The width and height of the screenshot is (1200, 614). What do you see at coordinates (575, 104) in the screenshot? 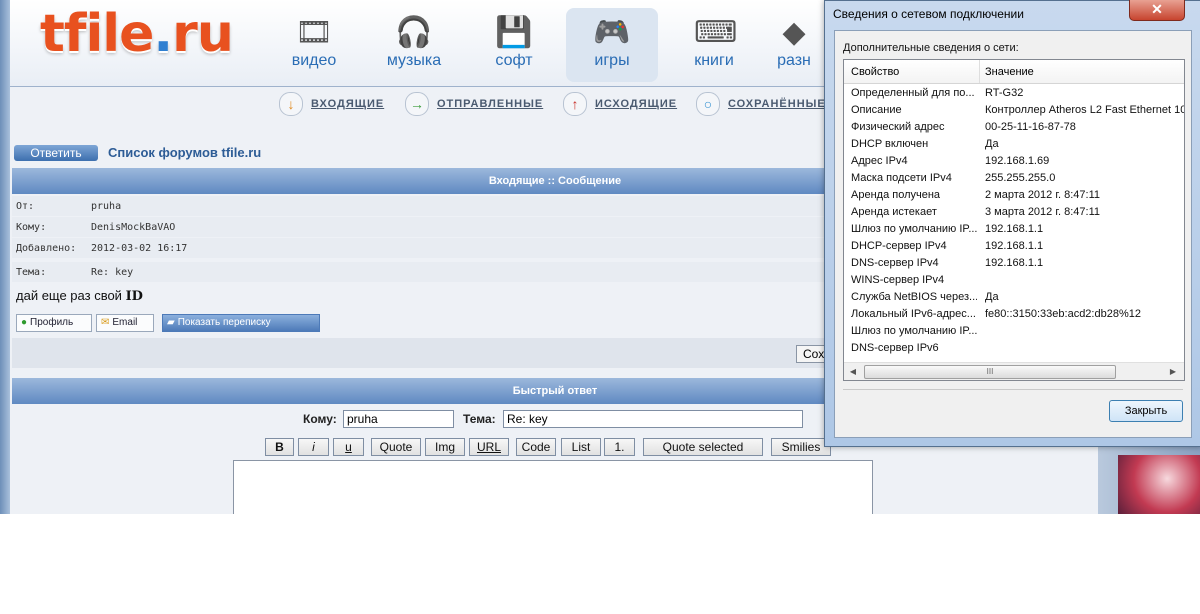
I see `outbox-arrow-icon: ↑` at bounding box center [575, 104].